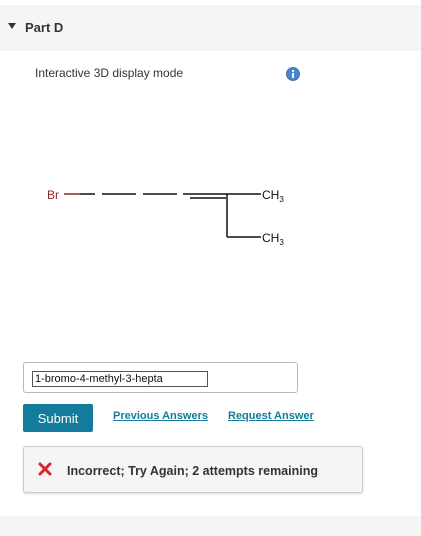 The height and width of the screenshot is (536, 421). What do you see at coordinates (273, 196) in the screenshot?
I see `ch3-top: CH3` at bounding box center [273, 196].